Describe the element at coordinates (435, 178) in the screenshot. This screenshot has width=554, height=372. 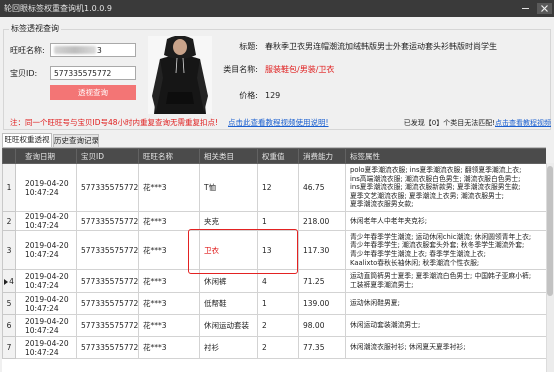
I see `tag-line: ins高端潮流衣服; 潮流衣服白色男生; 潮流衣服白色男士;` at that location.